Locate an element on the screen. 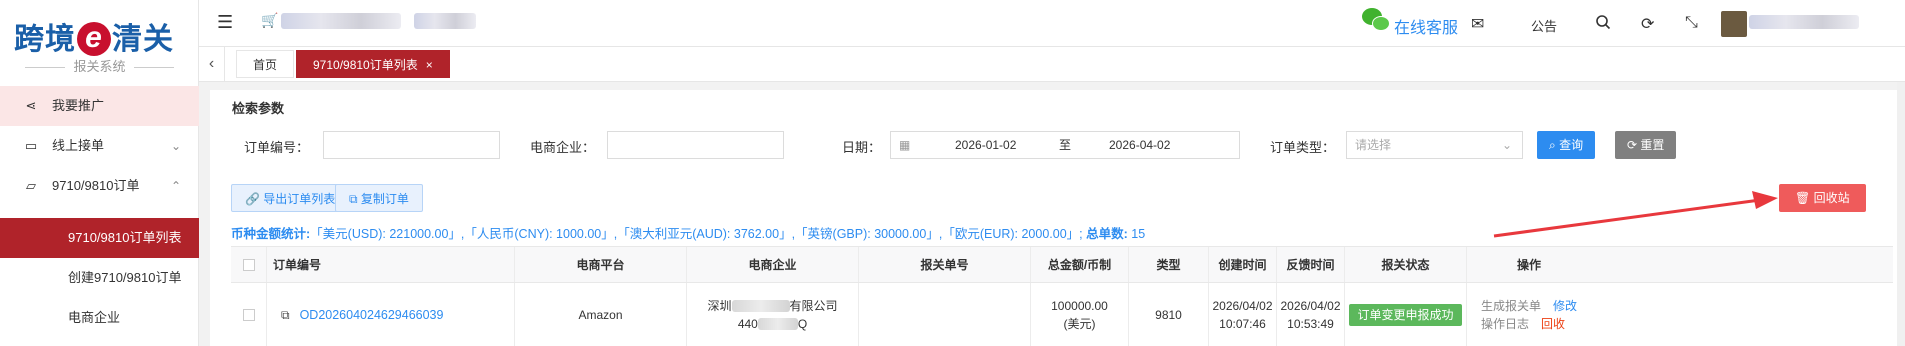 This screenshot has width=1905, height=346. order-no-label: 订单编号： is located at coordinates (277, 147).